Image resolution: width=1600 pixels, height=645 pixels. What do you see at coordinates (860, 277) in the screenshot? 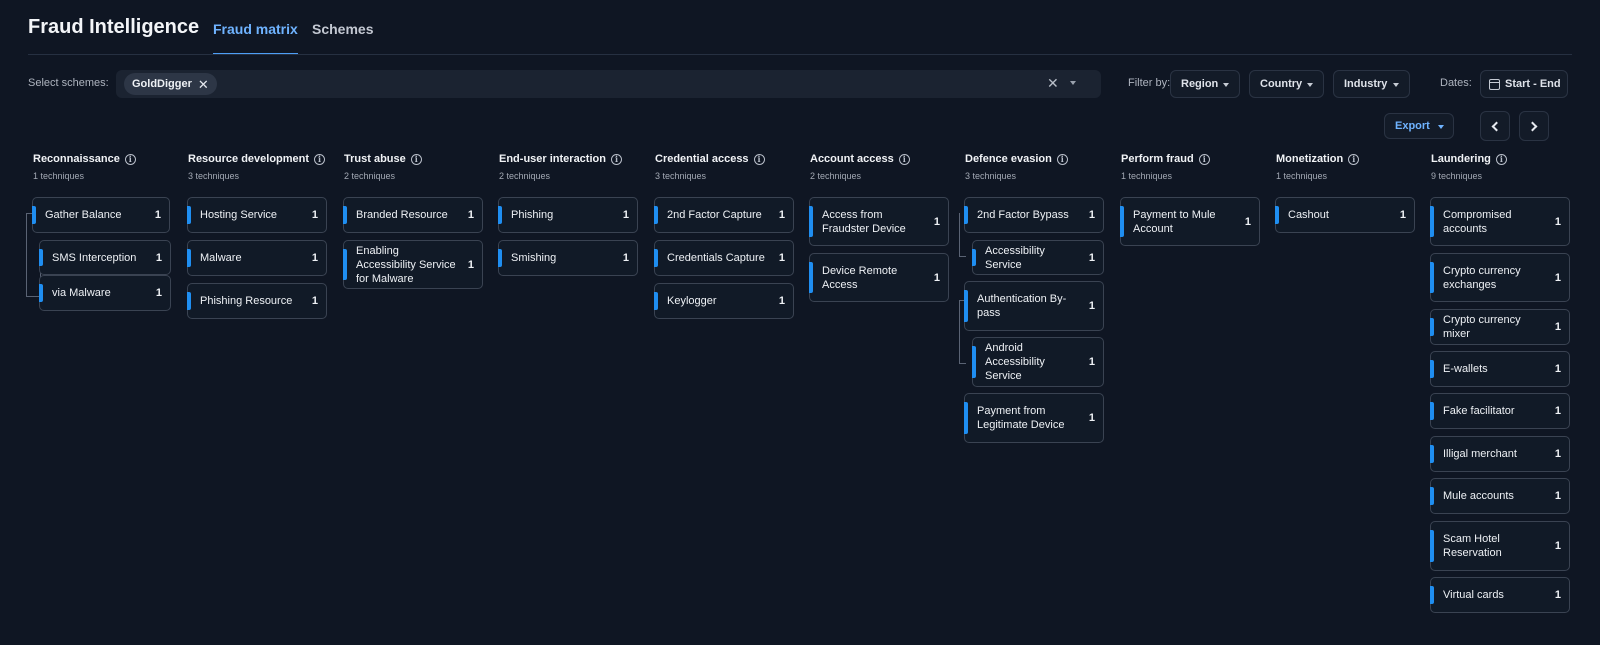
I see `technique-label: Device Remote Access` at bounding box center [860, 277].